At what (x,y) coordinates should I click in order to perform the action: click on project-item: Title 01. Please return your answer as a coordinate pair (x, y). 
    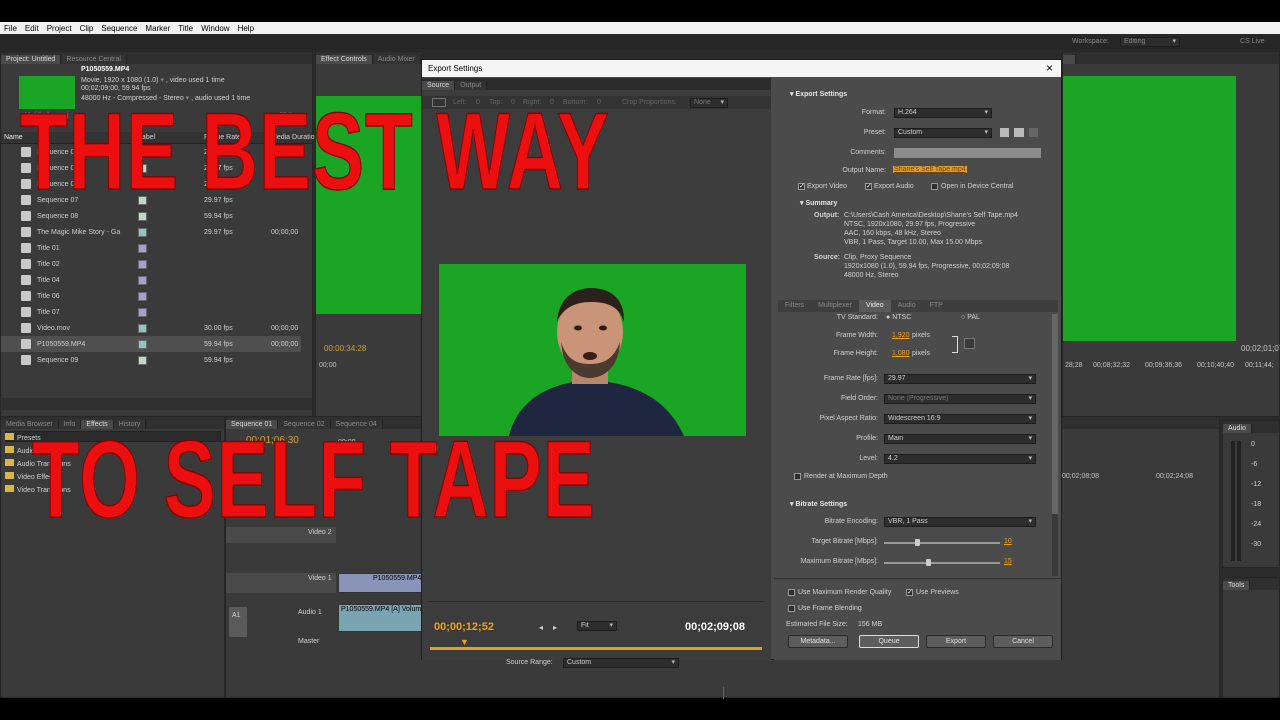
    Looking at the image, I should click on (151, 248).